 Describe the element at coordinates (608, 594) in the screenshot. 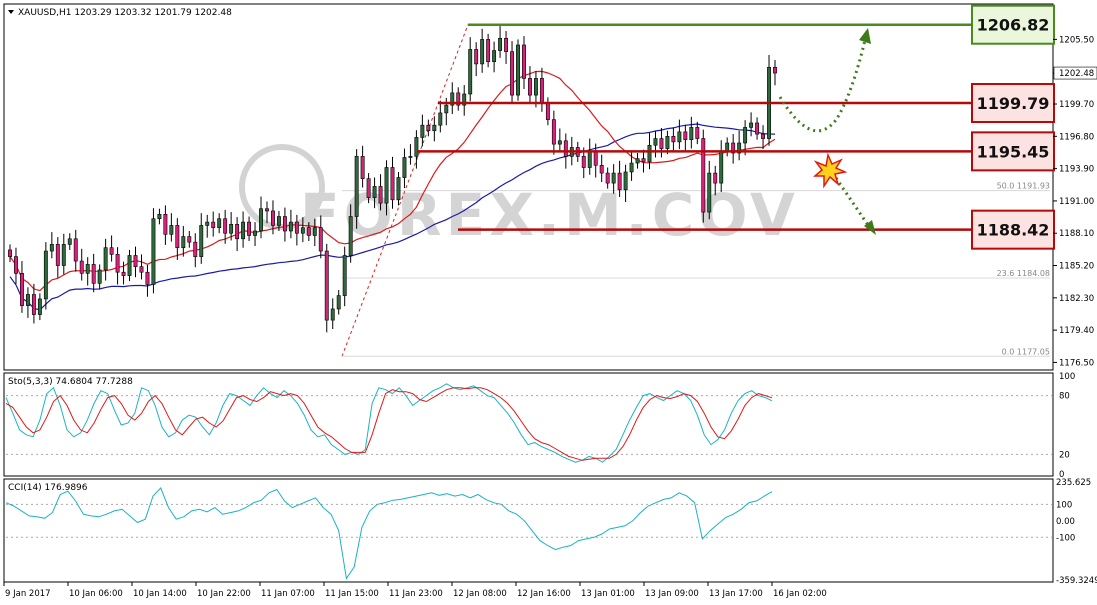

I see `time-axis-label: 13 Jan 01:00` at that location.